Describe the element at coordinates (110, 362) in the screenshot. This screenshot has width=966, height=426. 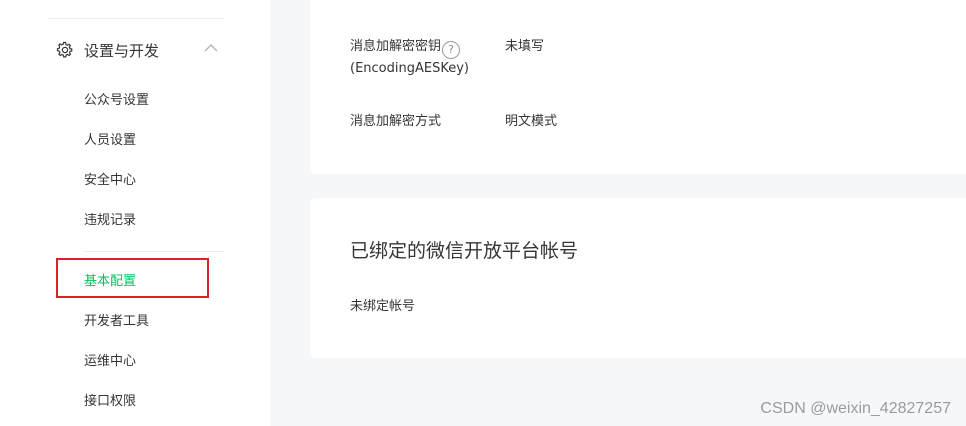
I see `sidebar-item-ops-center: 运维中心` at that location.